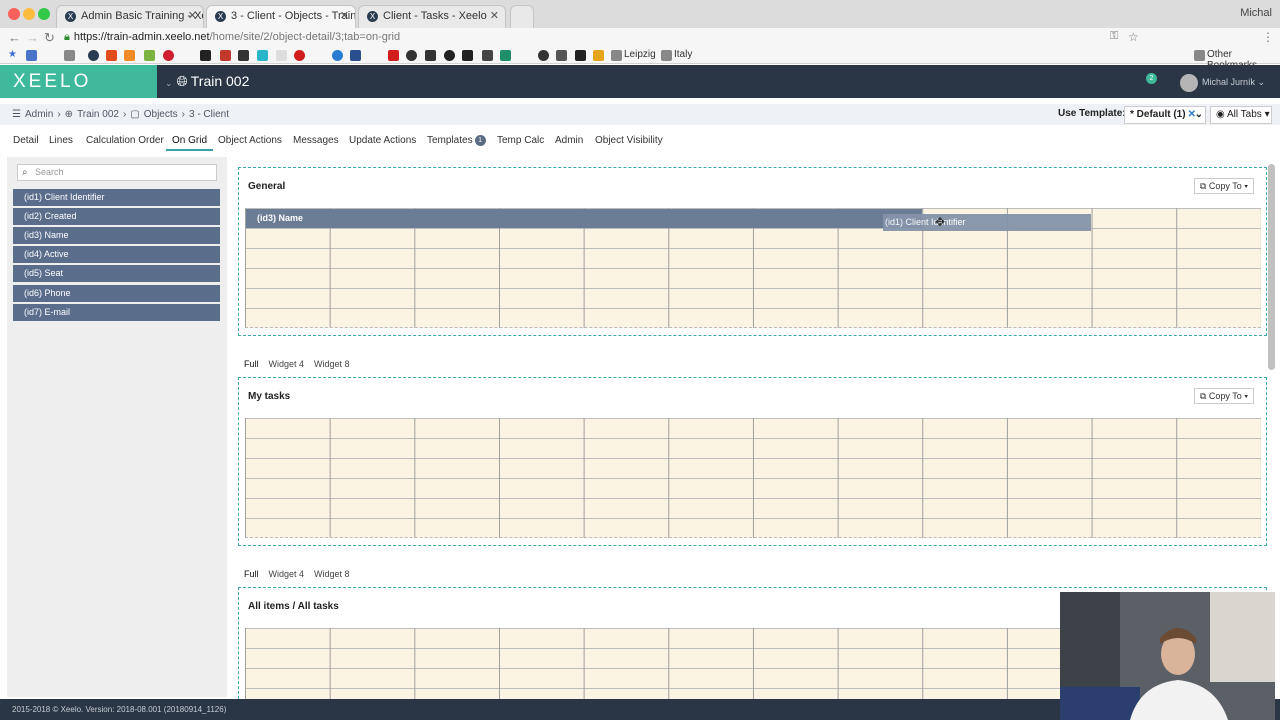 The image size is (1280, 720). Describe the element at coordinates (122, 114) in the screenshot. I see `breadcrumb: ☰ Admin › ⊕ Train 002 › ▢ Objects › 3 - Client` at that location.